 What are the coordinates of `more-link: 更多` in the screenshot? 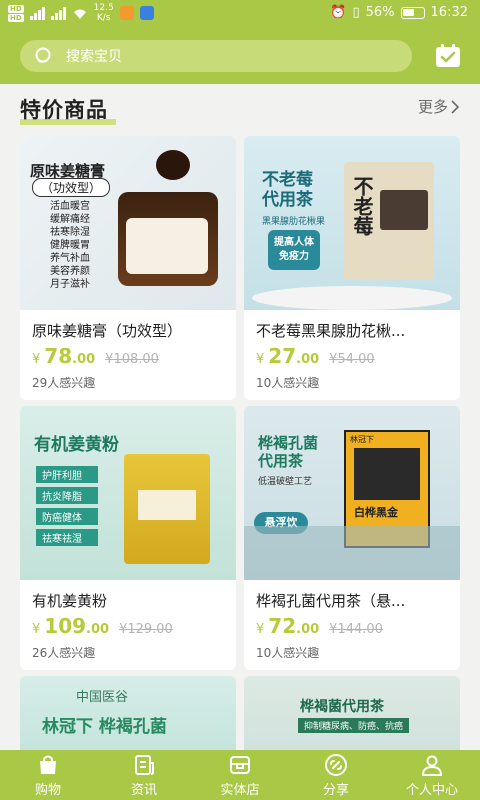 It's located at (439, 106).